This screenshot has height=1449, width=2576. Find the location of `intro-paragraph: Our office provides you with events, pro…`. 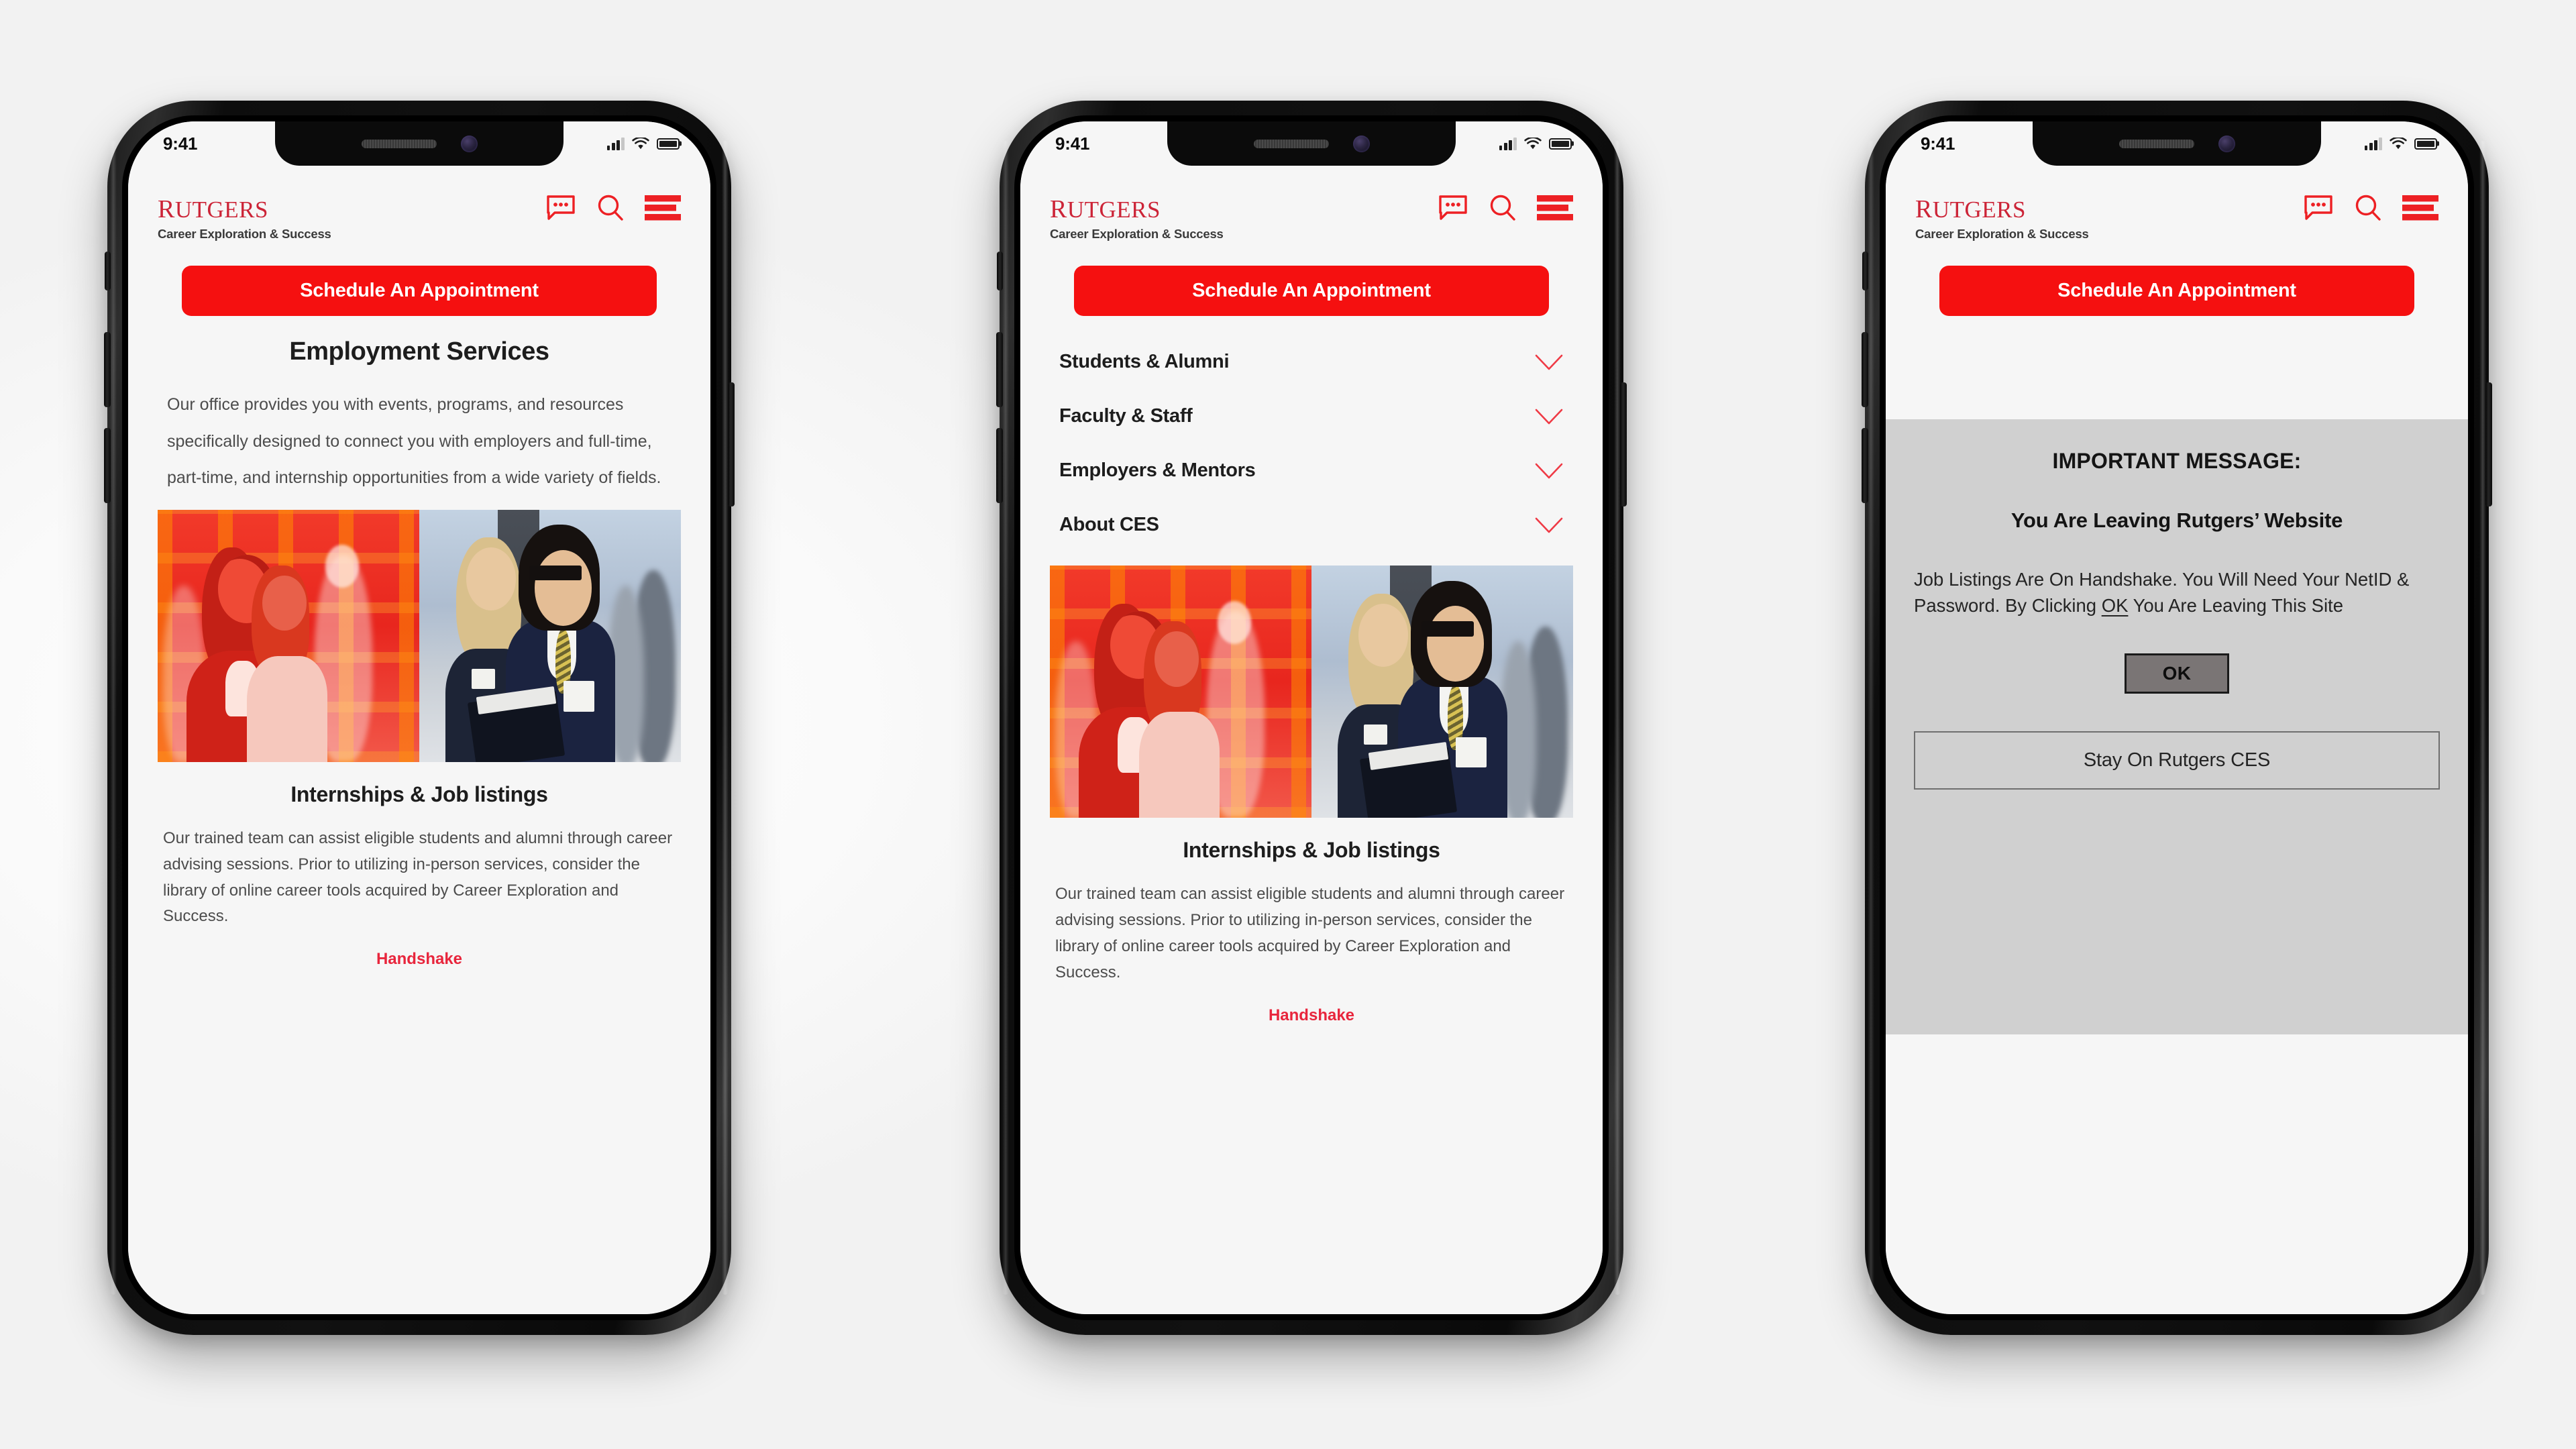

intro-paragraph: Our office provides you with events, pro… is located at coordinates (414, 441).